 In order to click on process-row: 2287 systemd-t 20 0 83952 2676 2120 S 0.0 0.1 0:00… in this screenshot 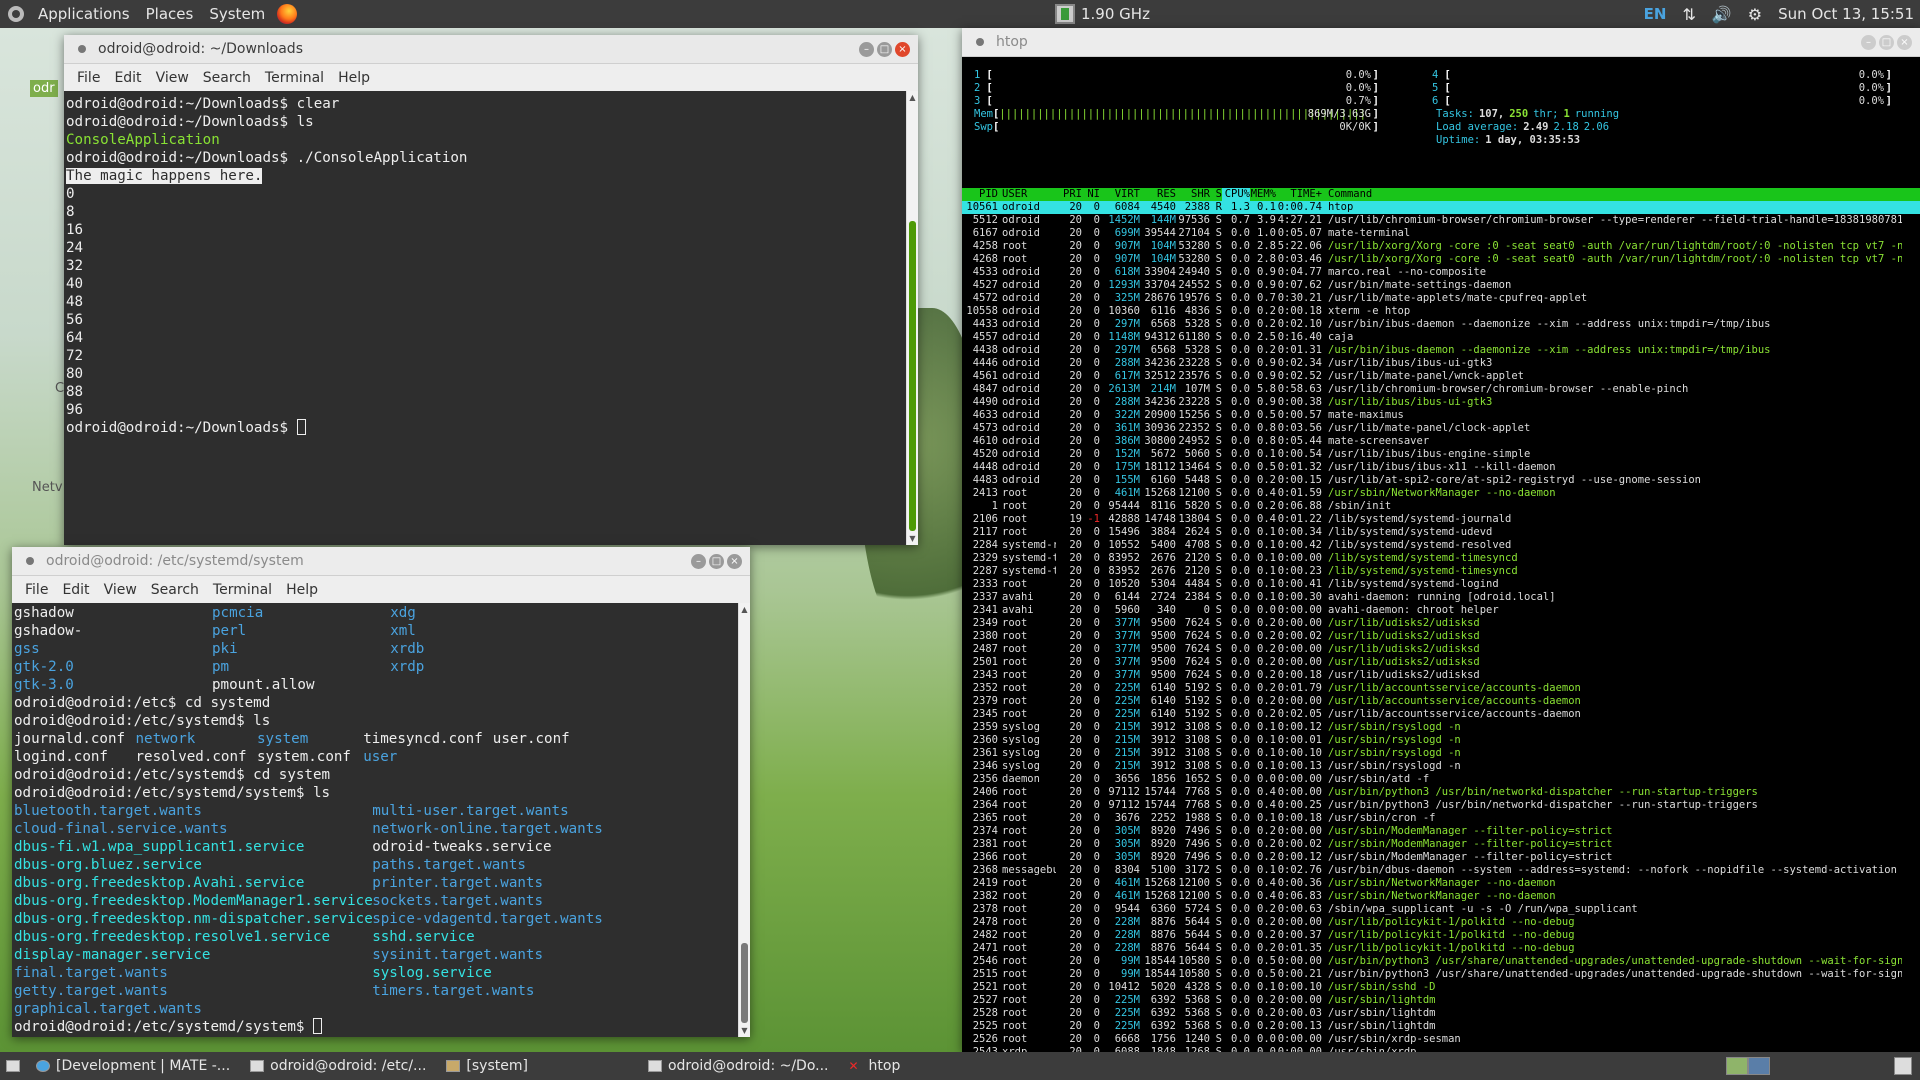, I will do `click(1441, 571)`.